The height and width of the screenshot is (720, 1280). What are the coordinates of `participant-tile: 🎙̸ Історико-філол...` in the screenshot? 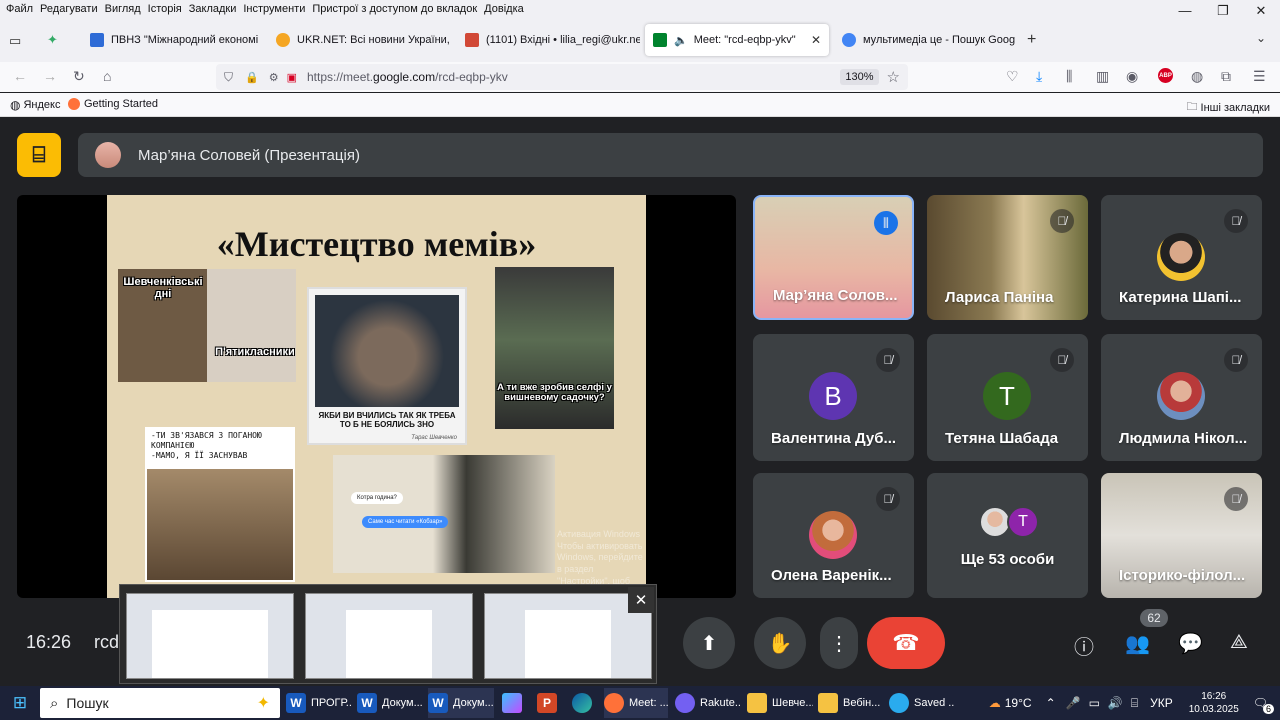 It's located at (1181, 535).